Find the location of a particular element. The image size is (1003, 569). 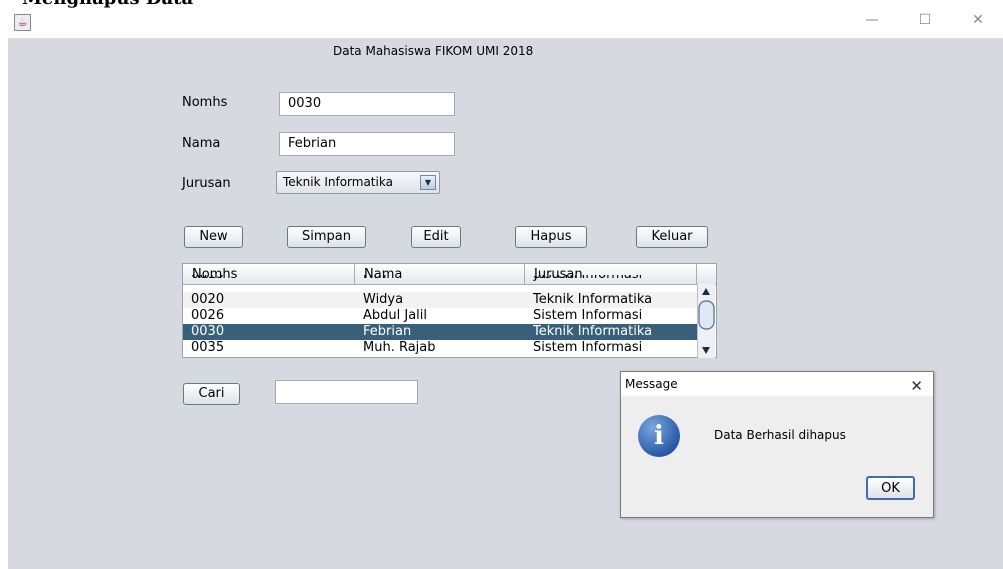

scroll-down-arrow-icon is located at coordinates (706, 350).